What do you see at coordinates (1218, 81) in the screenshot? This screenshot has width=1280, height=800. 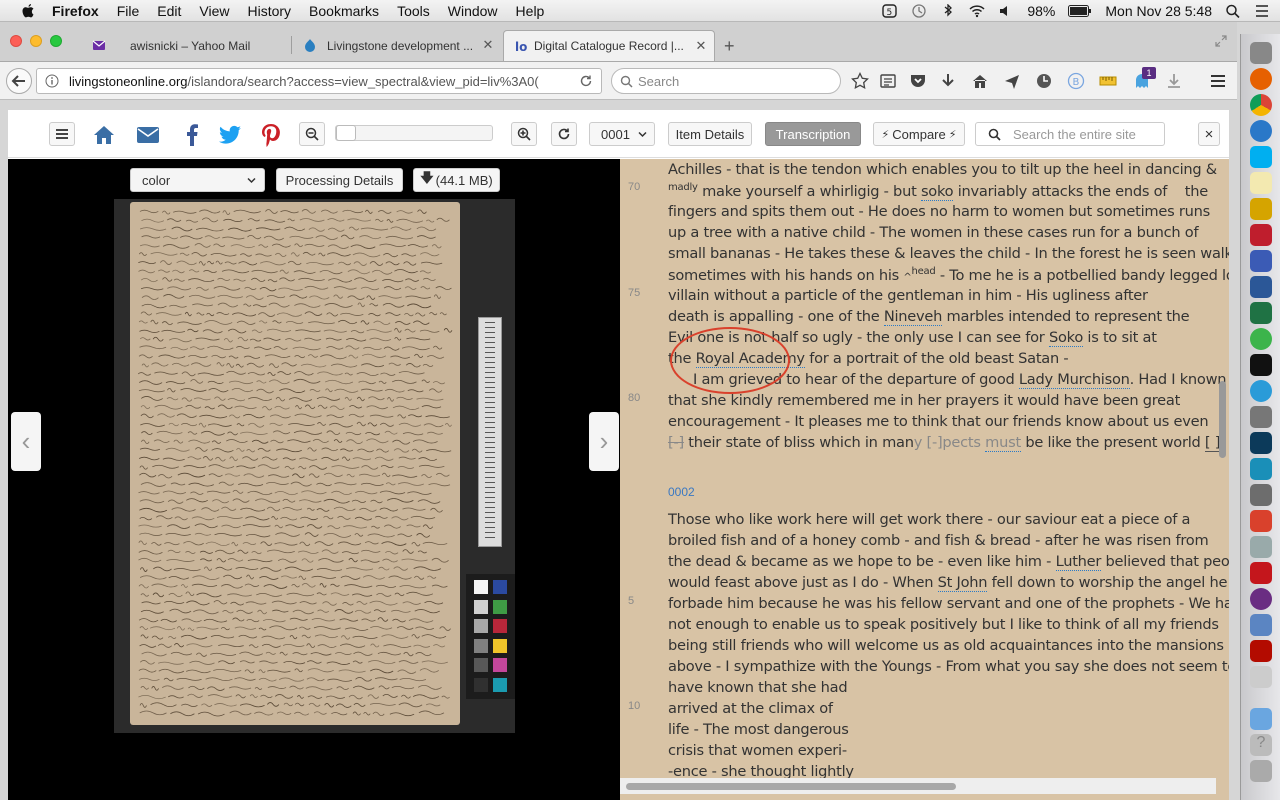 I see `hamburger-menu-icon` at bounding box center [1218, 81].